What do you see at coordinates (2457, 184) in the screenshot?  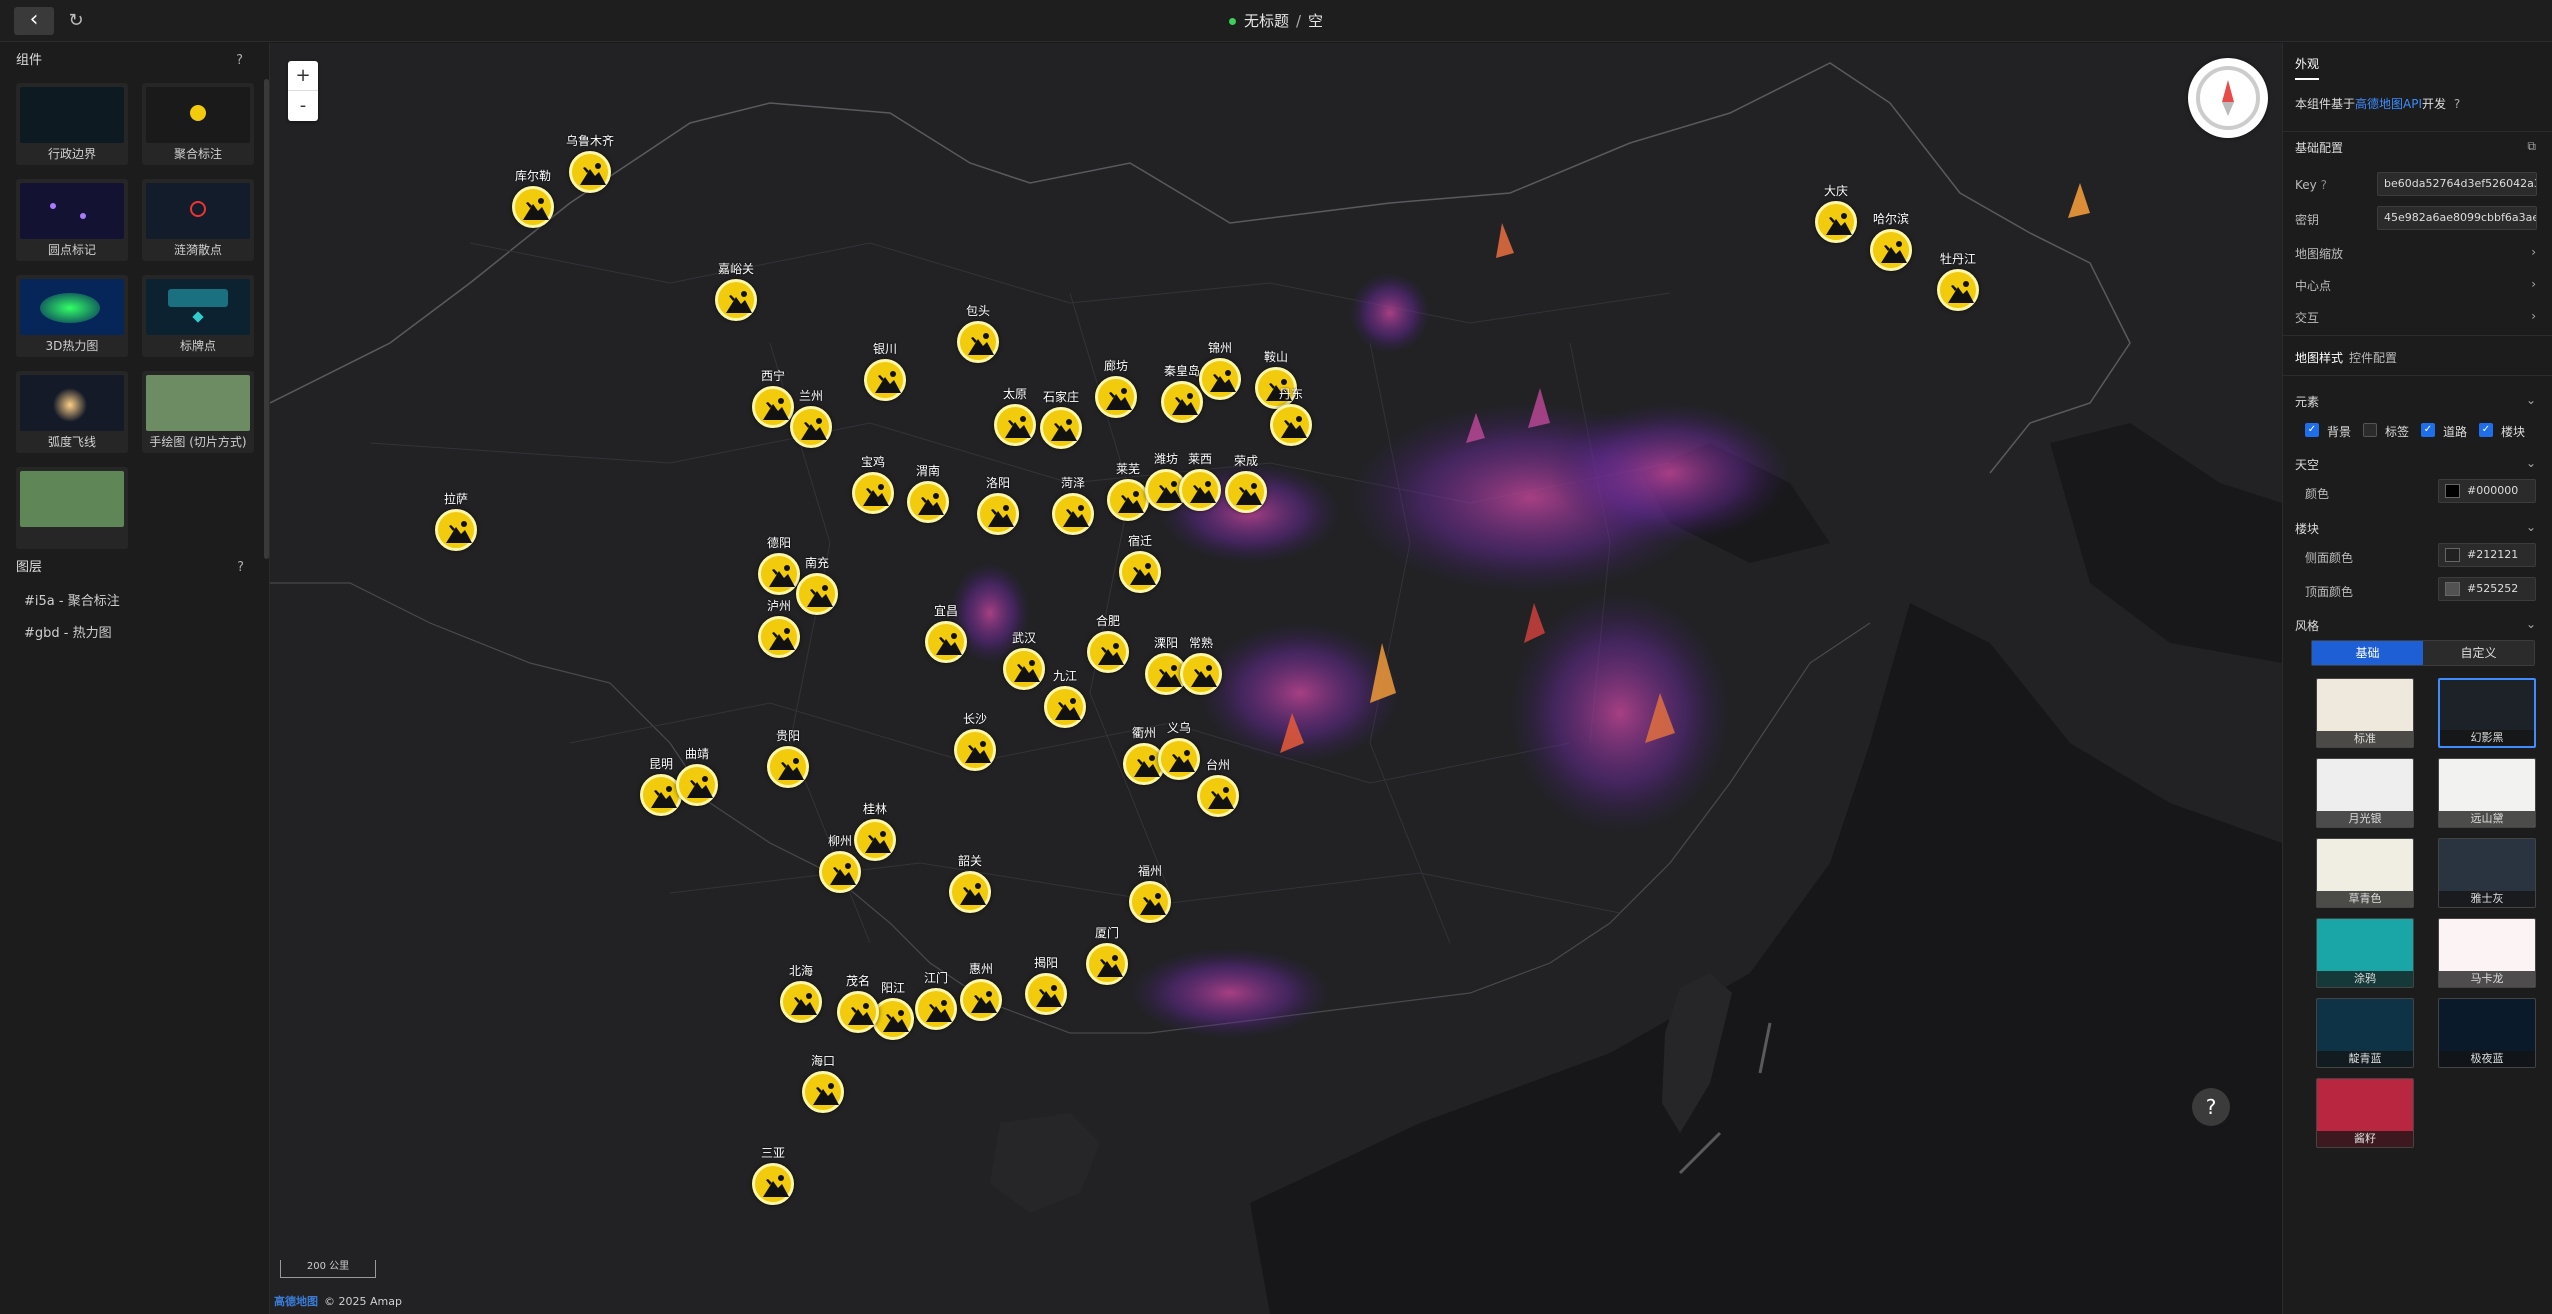 I see `key-input: be60da52764d3ef526042a39` at bounding box center [2457, 184].